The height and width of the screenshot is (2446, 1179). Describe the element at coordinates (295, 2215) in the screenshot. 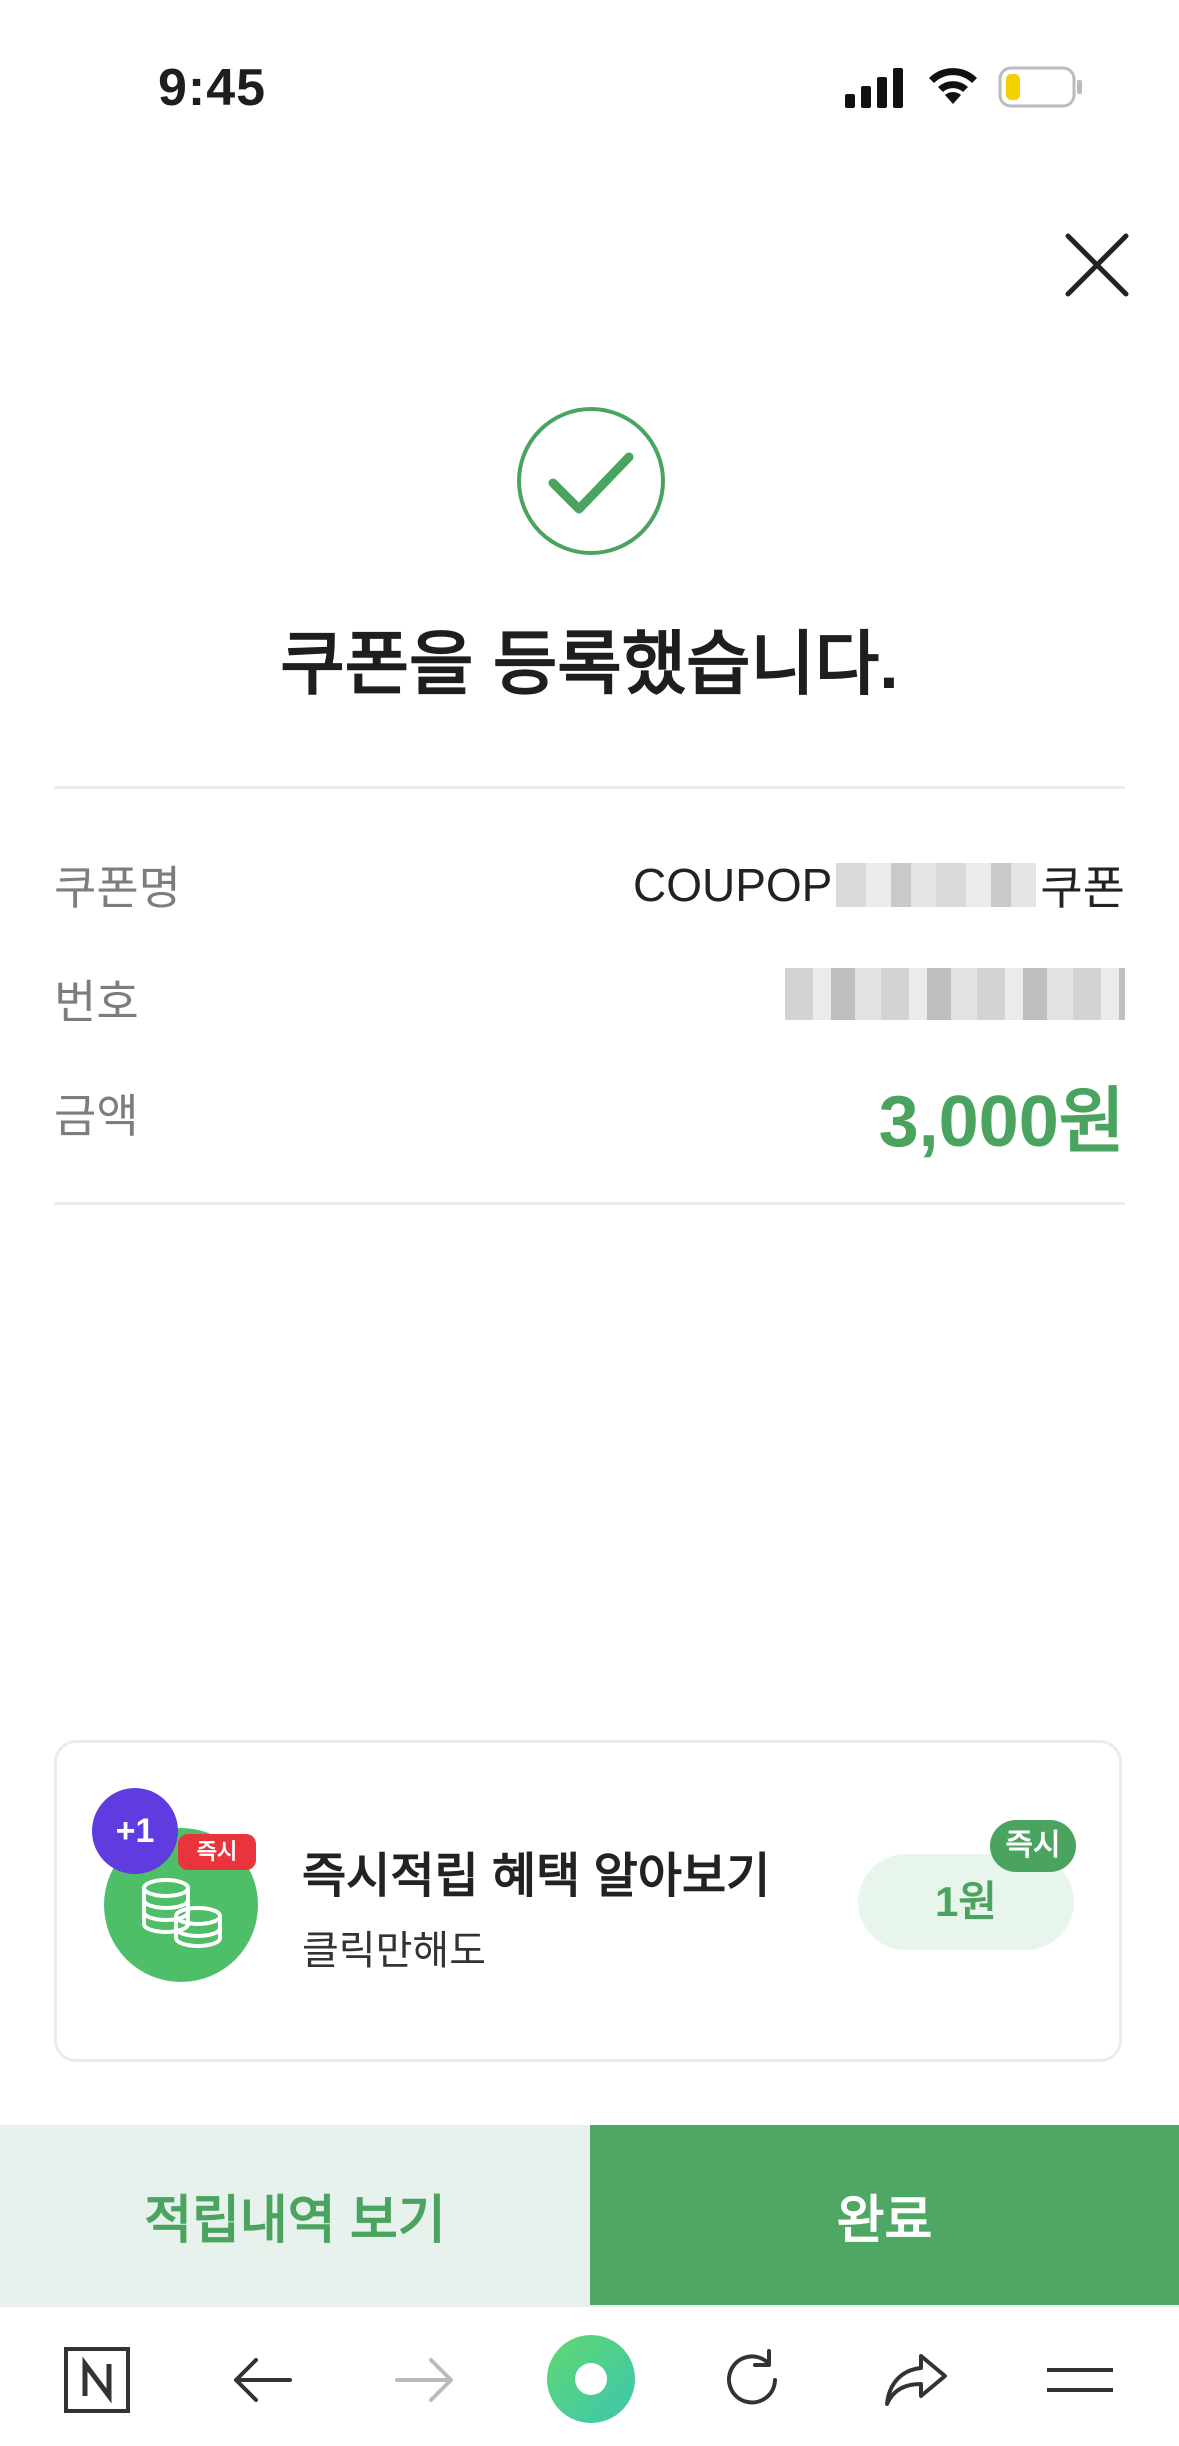

I see `view-history-button: 적립내역 보기` at that location.